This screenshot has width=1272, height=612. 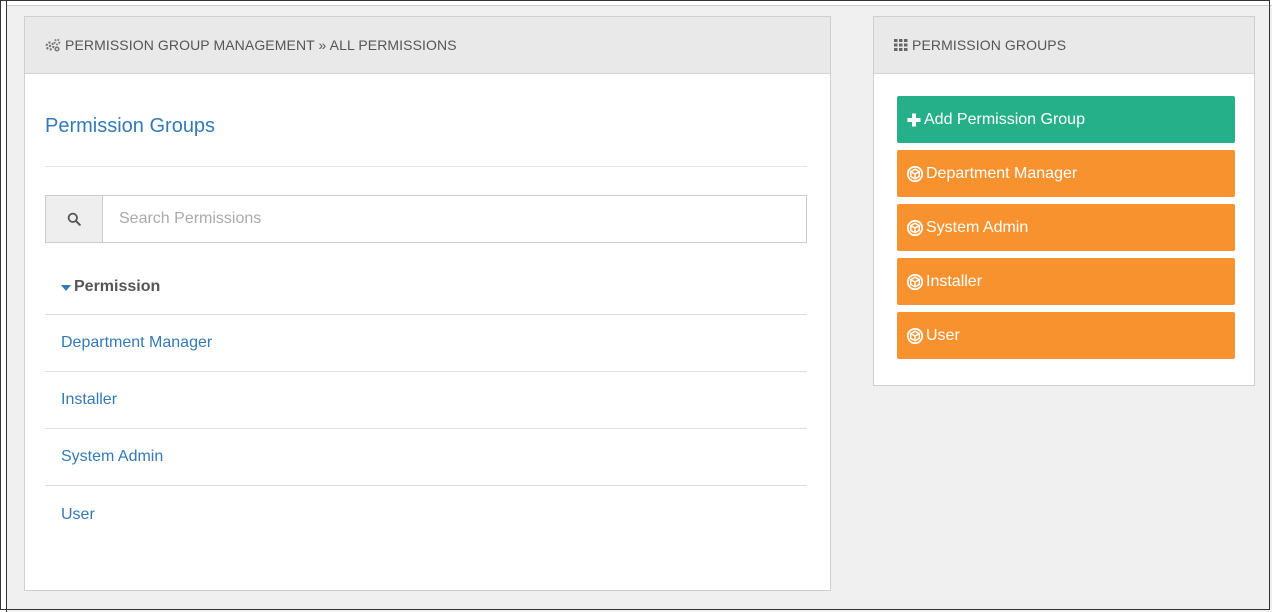 I want to click on button-label: Installer, so click(x=954, y=281).